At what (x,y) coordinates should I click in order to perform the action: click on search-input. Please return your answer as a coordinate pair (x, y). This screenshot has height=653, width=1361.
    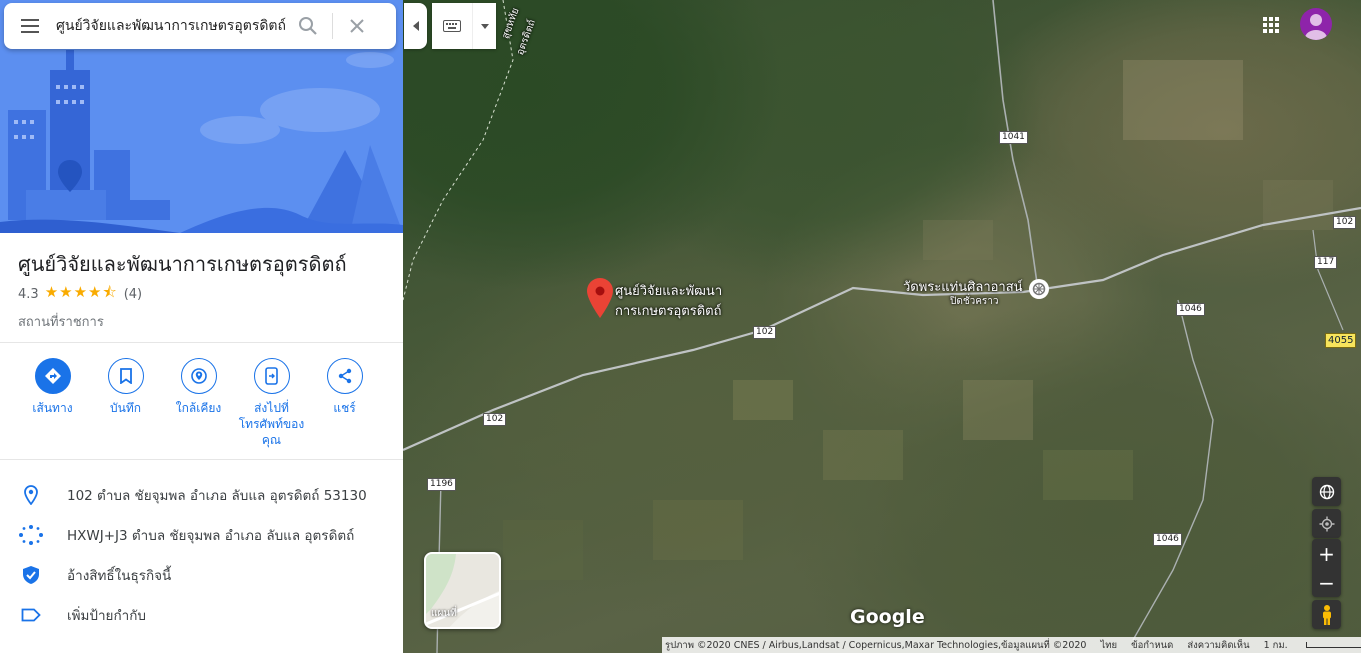
    Looking at the image, I should click on (172, 26).